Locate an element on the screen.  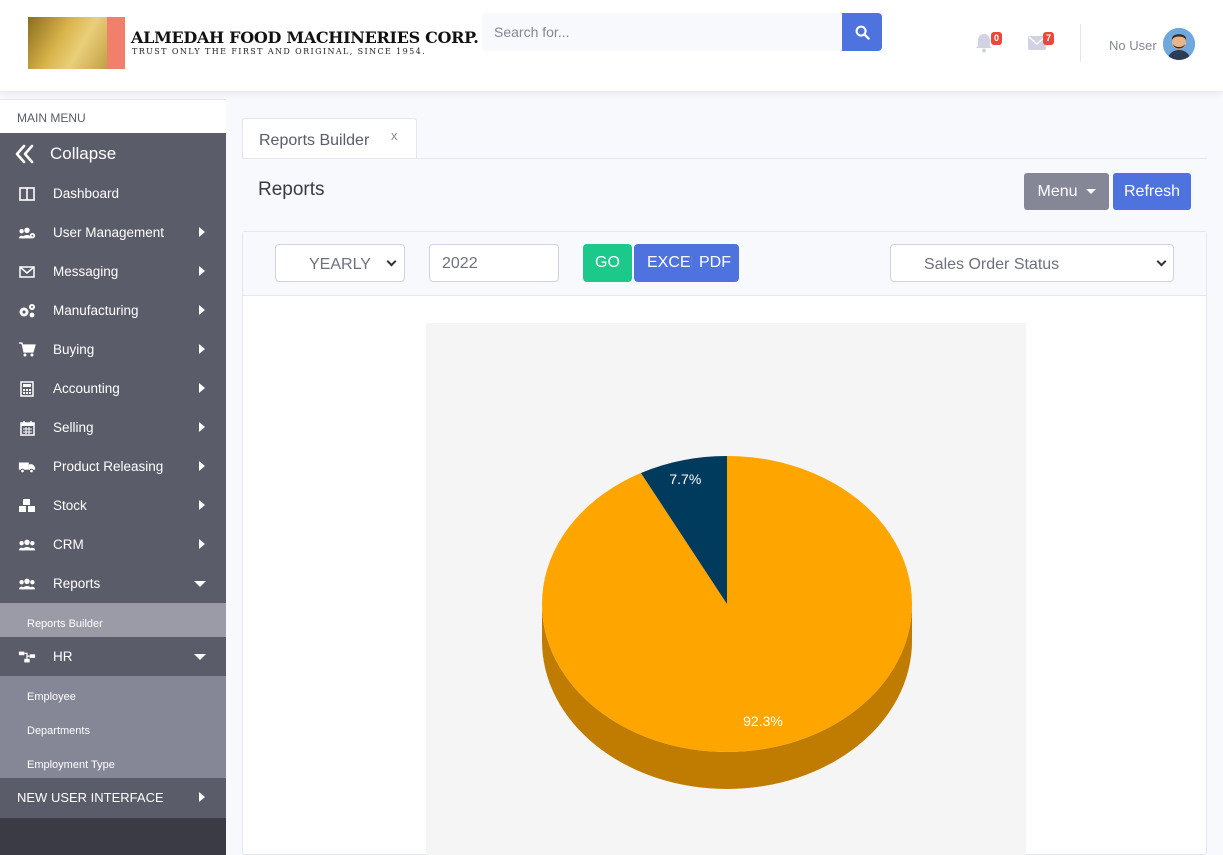
sidebar-item-dashboard: Dashboard is located at coordinates (113, 193).